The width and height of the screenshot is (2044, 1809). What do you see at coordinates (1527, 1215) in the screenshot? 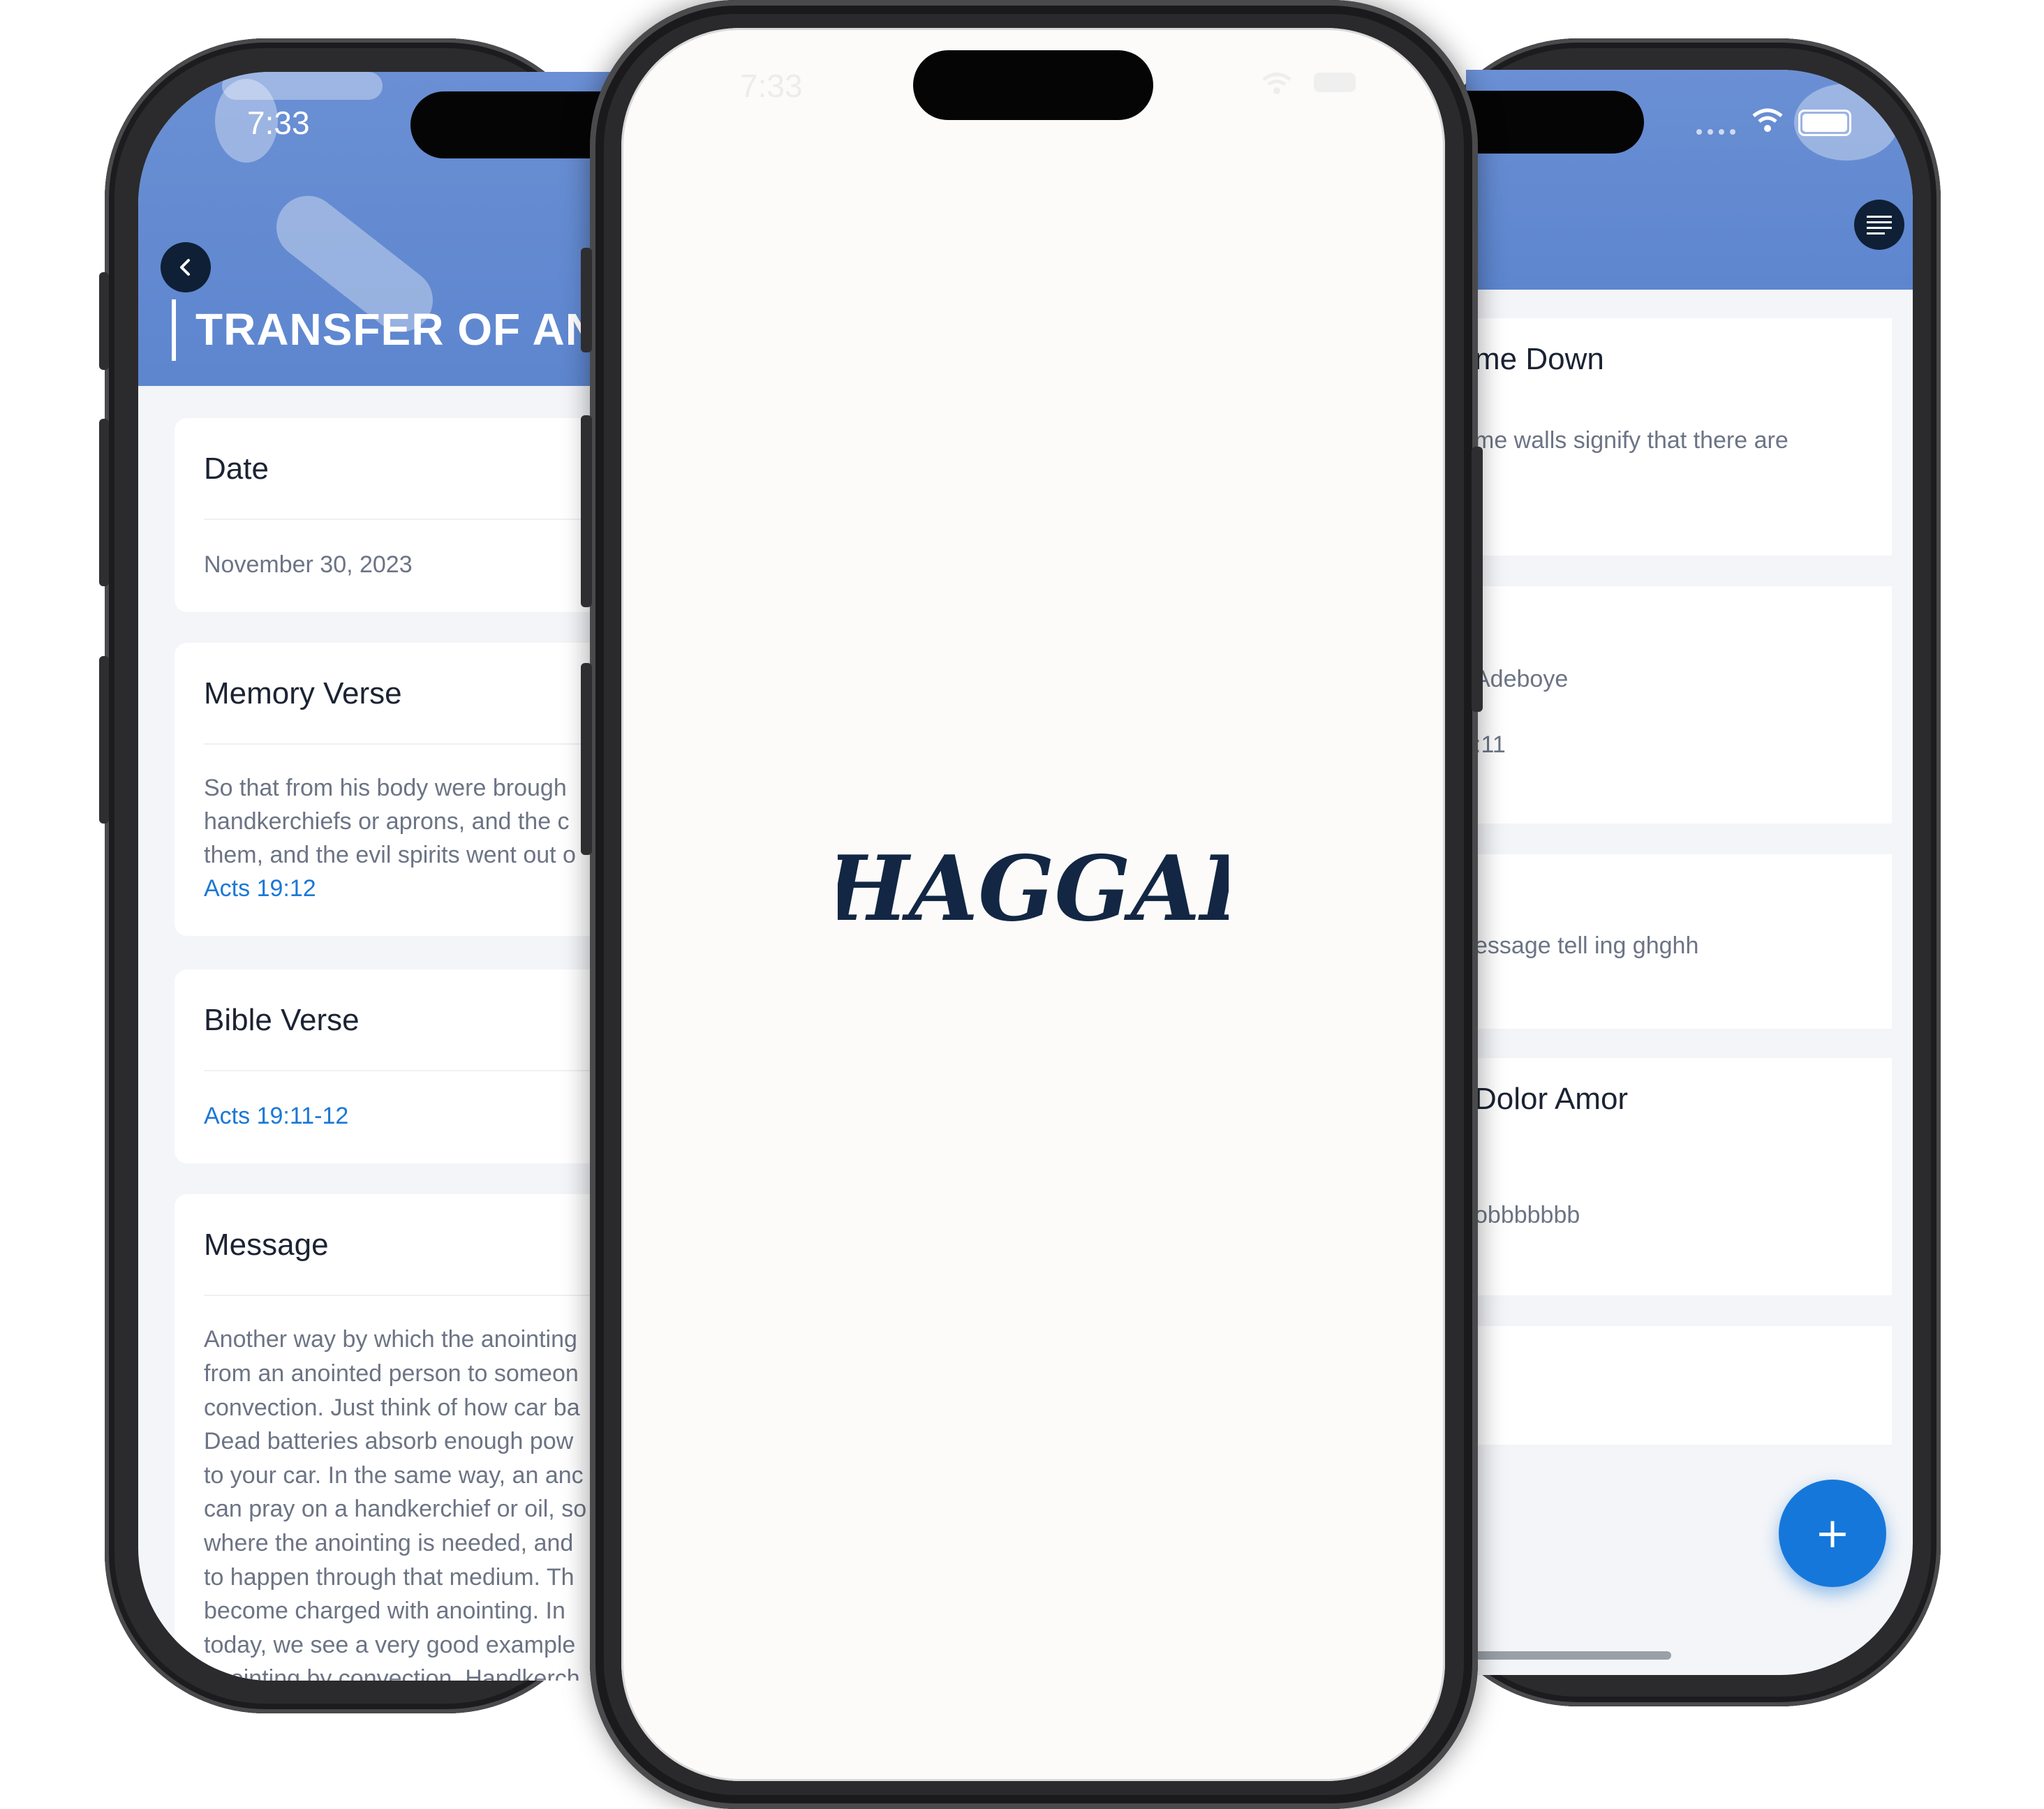
I see `item-text: obbbbbbb` at bounding box center [1527, 1215].